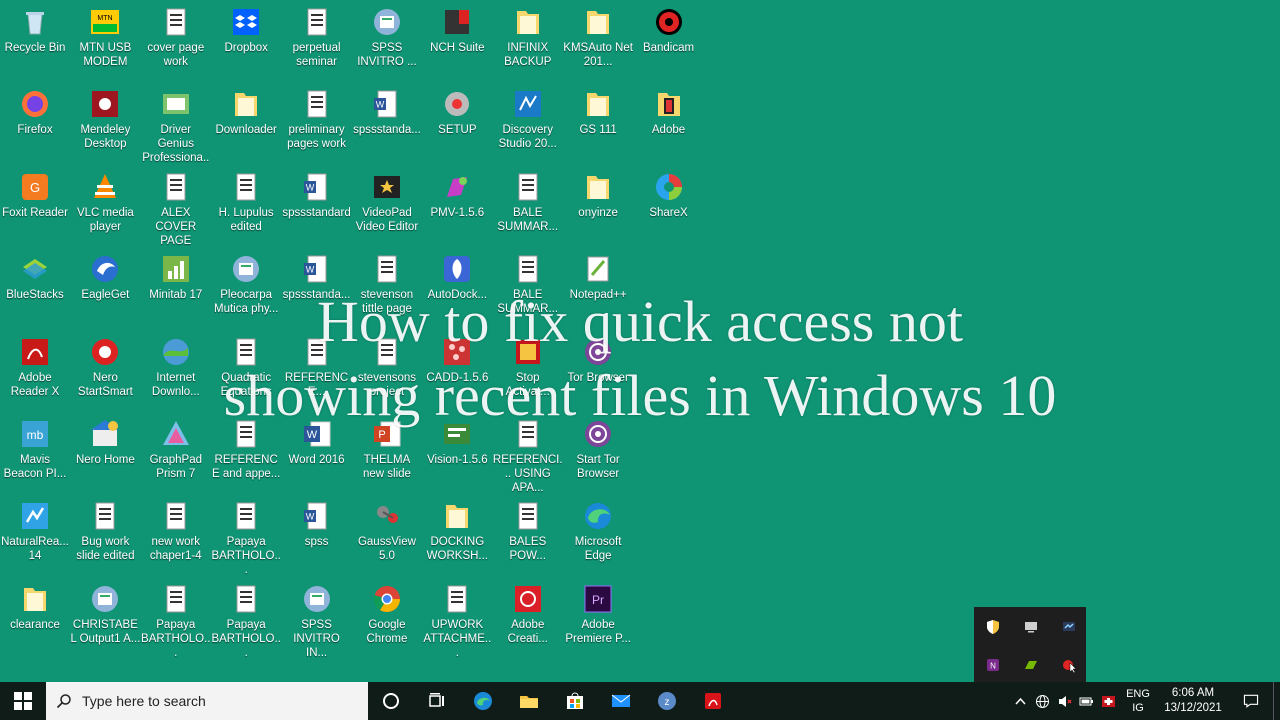 The width and height of the screenshot is (1280, 720). Describe the element at coordinates (35, 288) in the screenshot. I see `desktop-shortcut: BlueStacks` at that location.